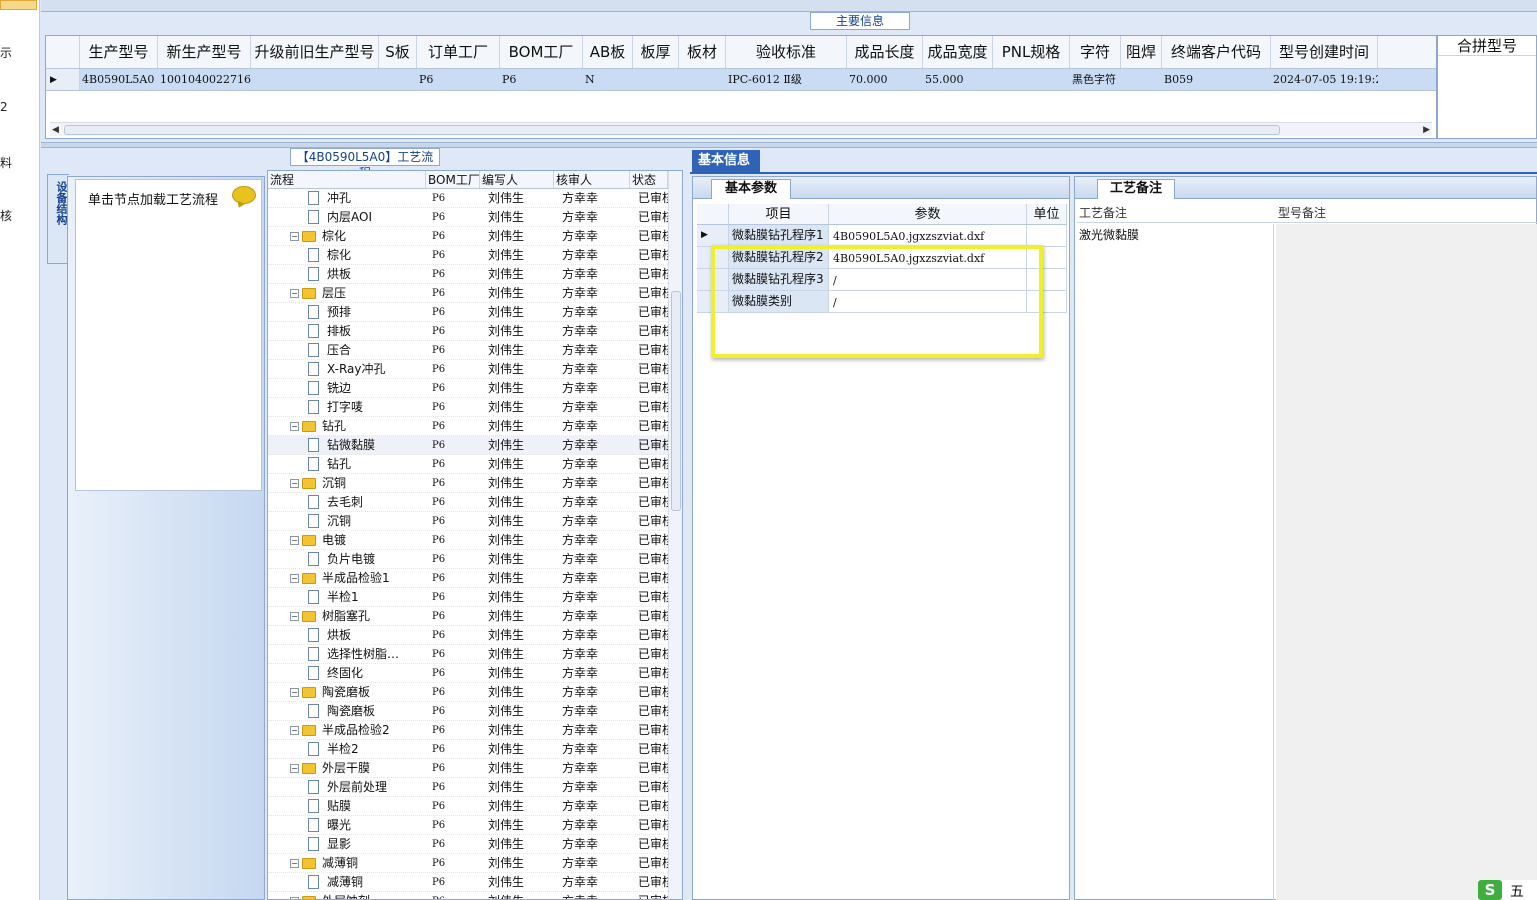 The width and height of the screenshot is (1537, 900). Describe the element at coordinates (468, 502) in the screenshot. I see `tree-row: 去毛刺 P6 刘伟生 方幸幸 已审核` at that location.